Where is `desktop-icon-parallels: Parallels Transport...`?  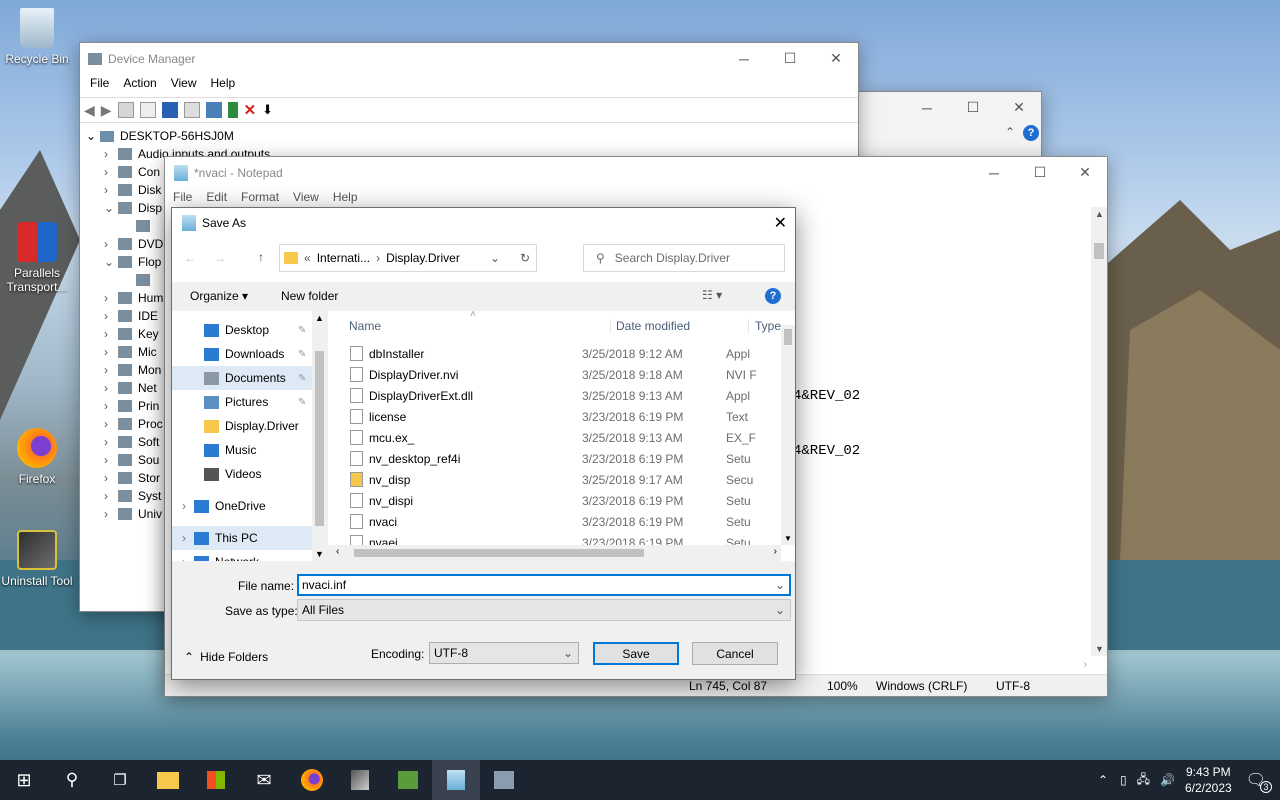 desktop-icon-parallels: Parallels Transport... is located at coordinates (37, 258).